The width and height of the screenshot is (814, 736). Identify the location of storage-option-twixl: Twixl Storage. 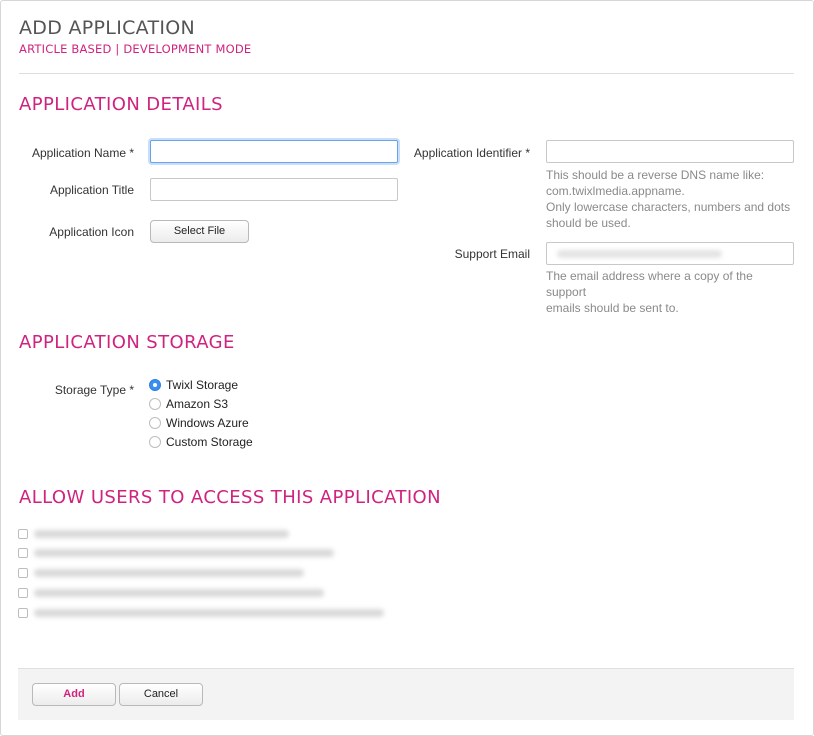
(193, 385).